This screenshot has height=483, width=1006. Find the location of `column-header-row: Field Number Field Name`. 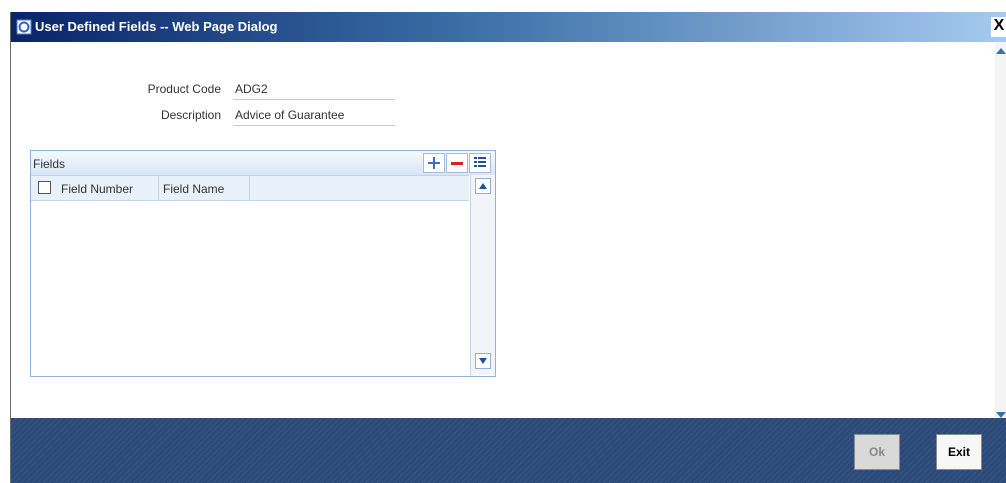

column-header-row: Field Number Field Name is located at coordinates (250, 188).